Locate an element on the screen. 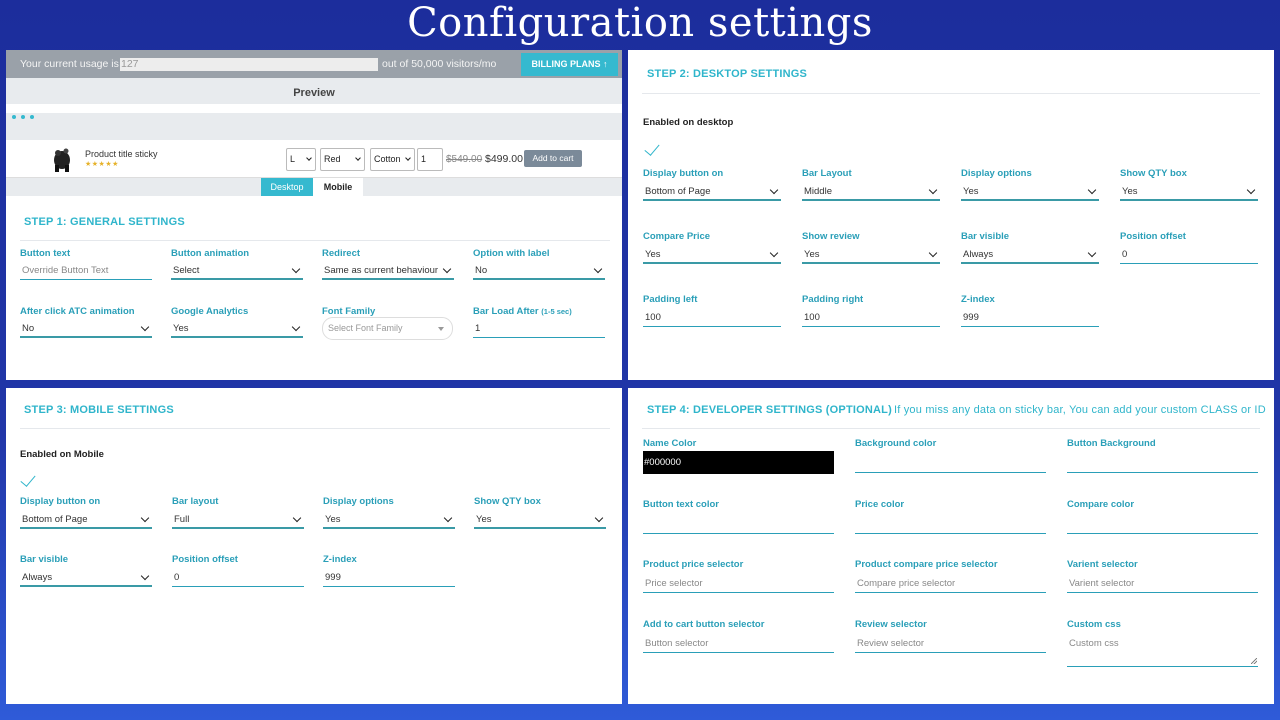  billing-plans-button: BILLING PLANS ↑ is located at coordinates (569, 64).